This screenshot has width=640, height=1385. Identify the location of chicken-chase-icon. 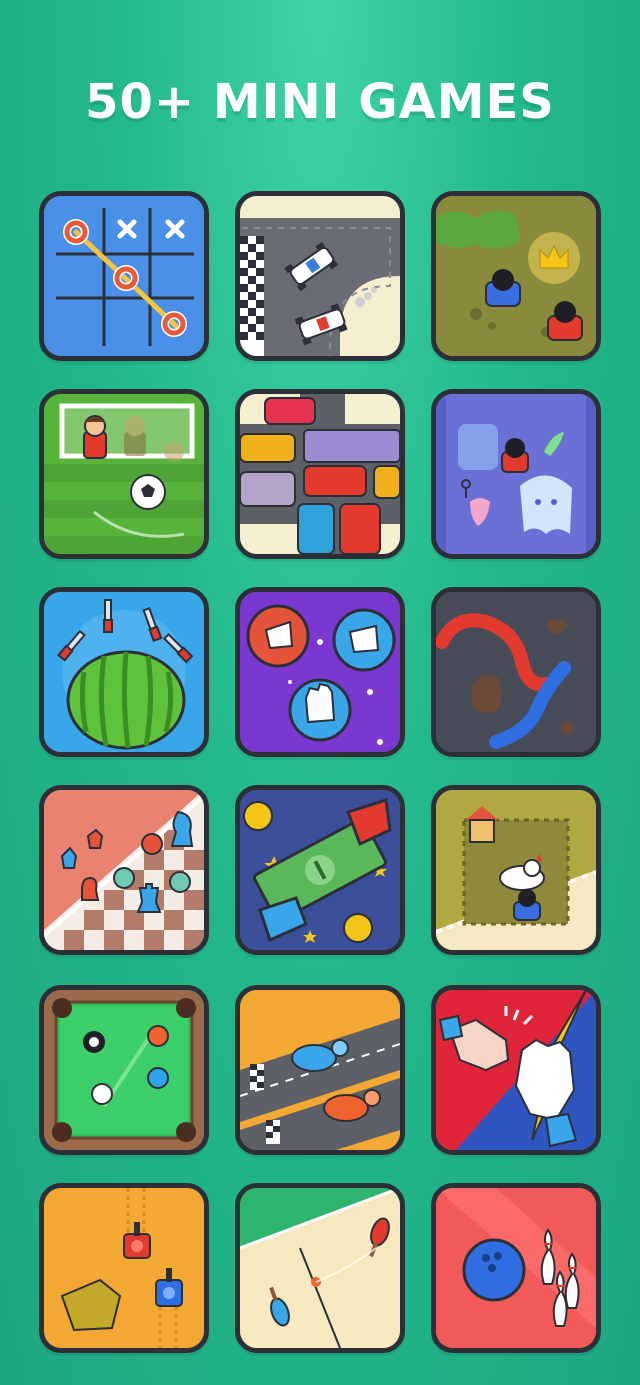
(516, 870).